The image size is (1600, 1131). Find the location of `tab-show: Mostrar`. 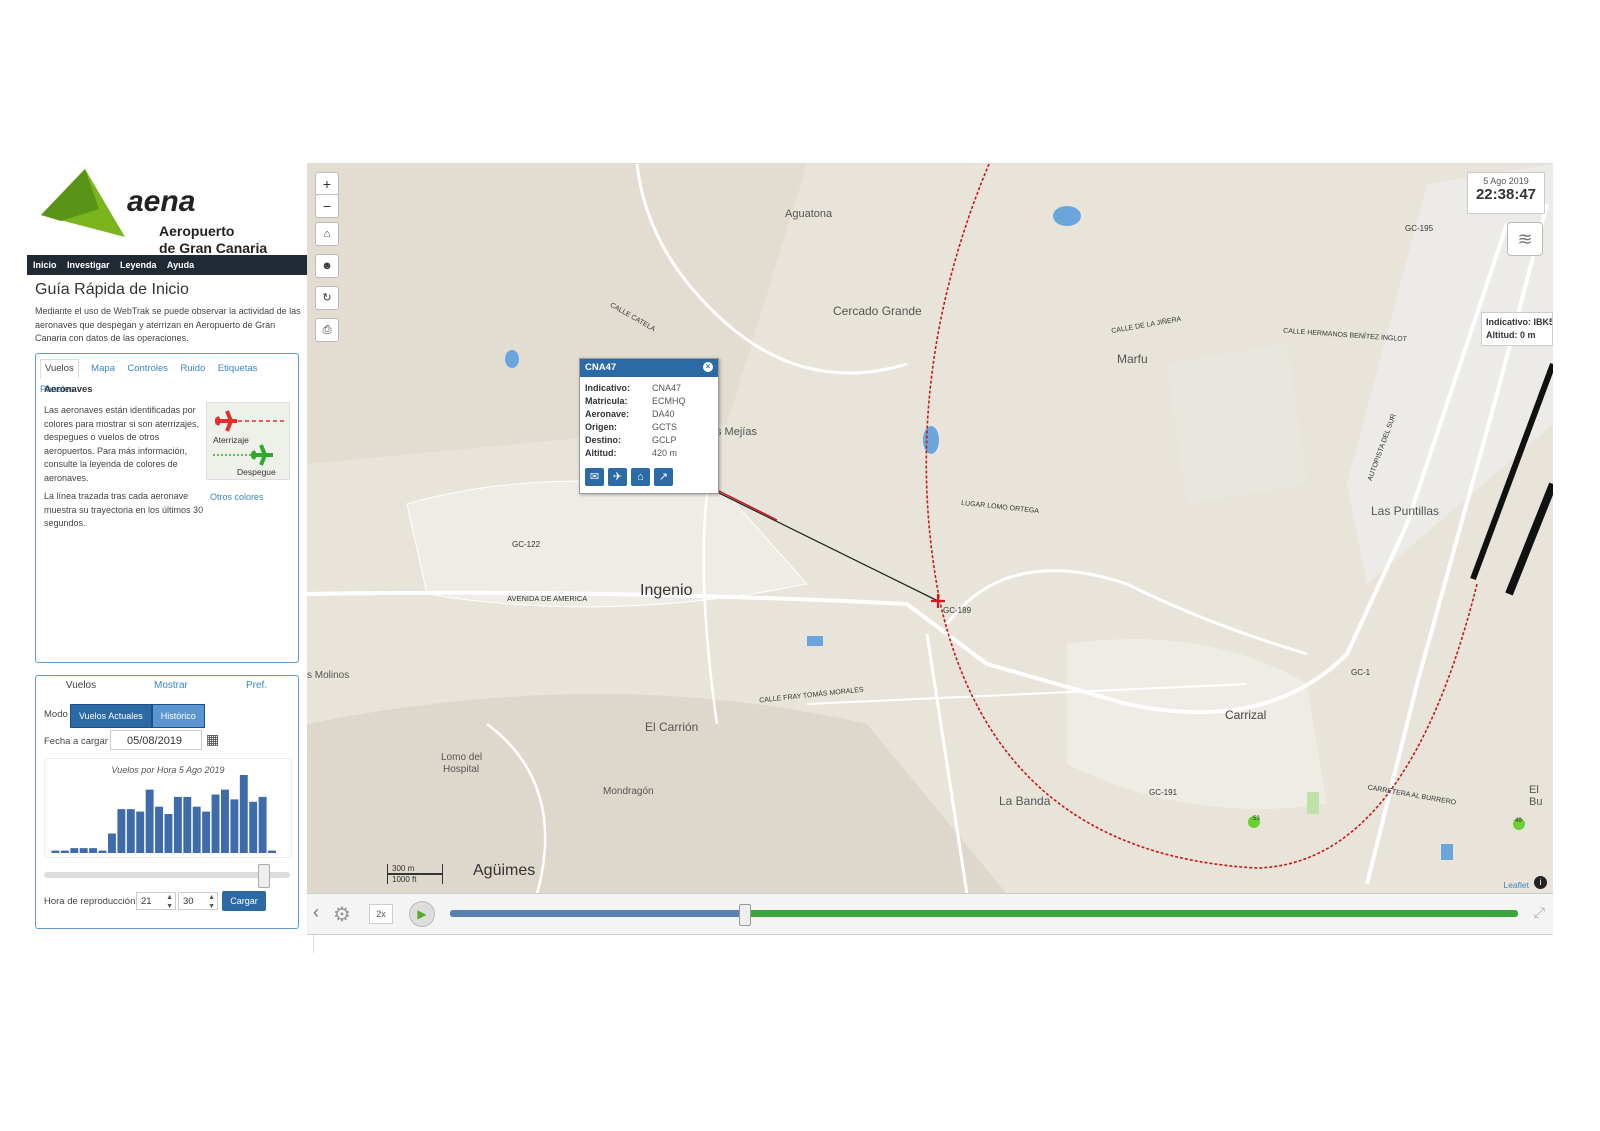

tab-show: Mostrar is located at coordinates (171, 685).